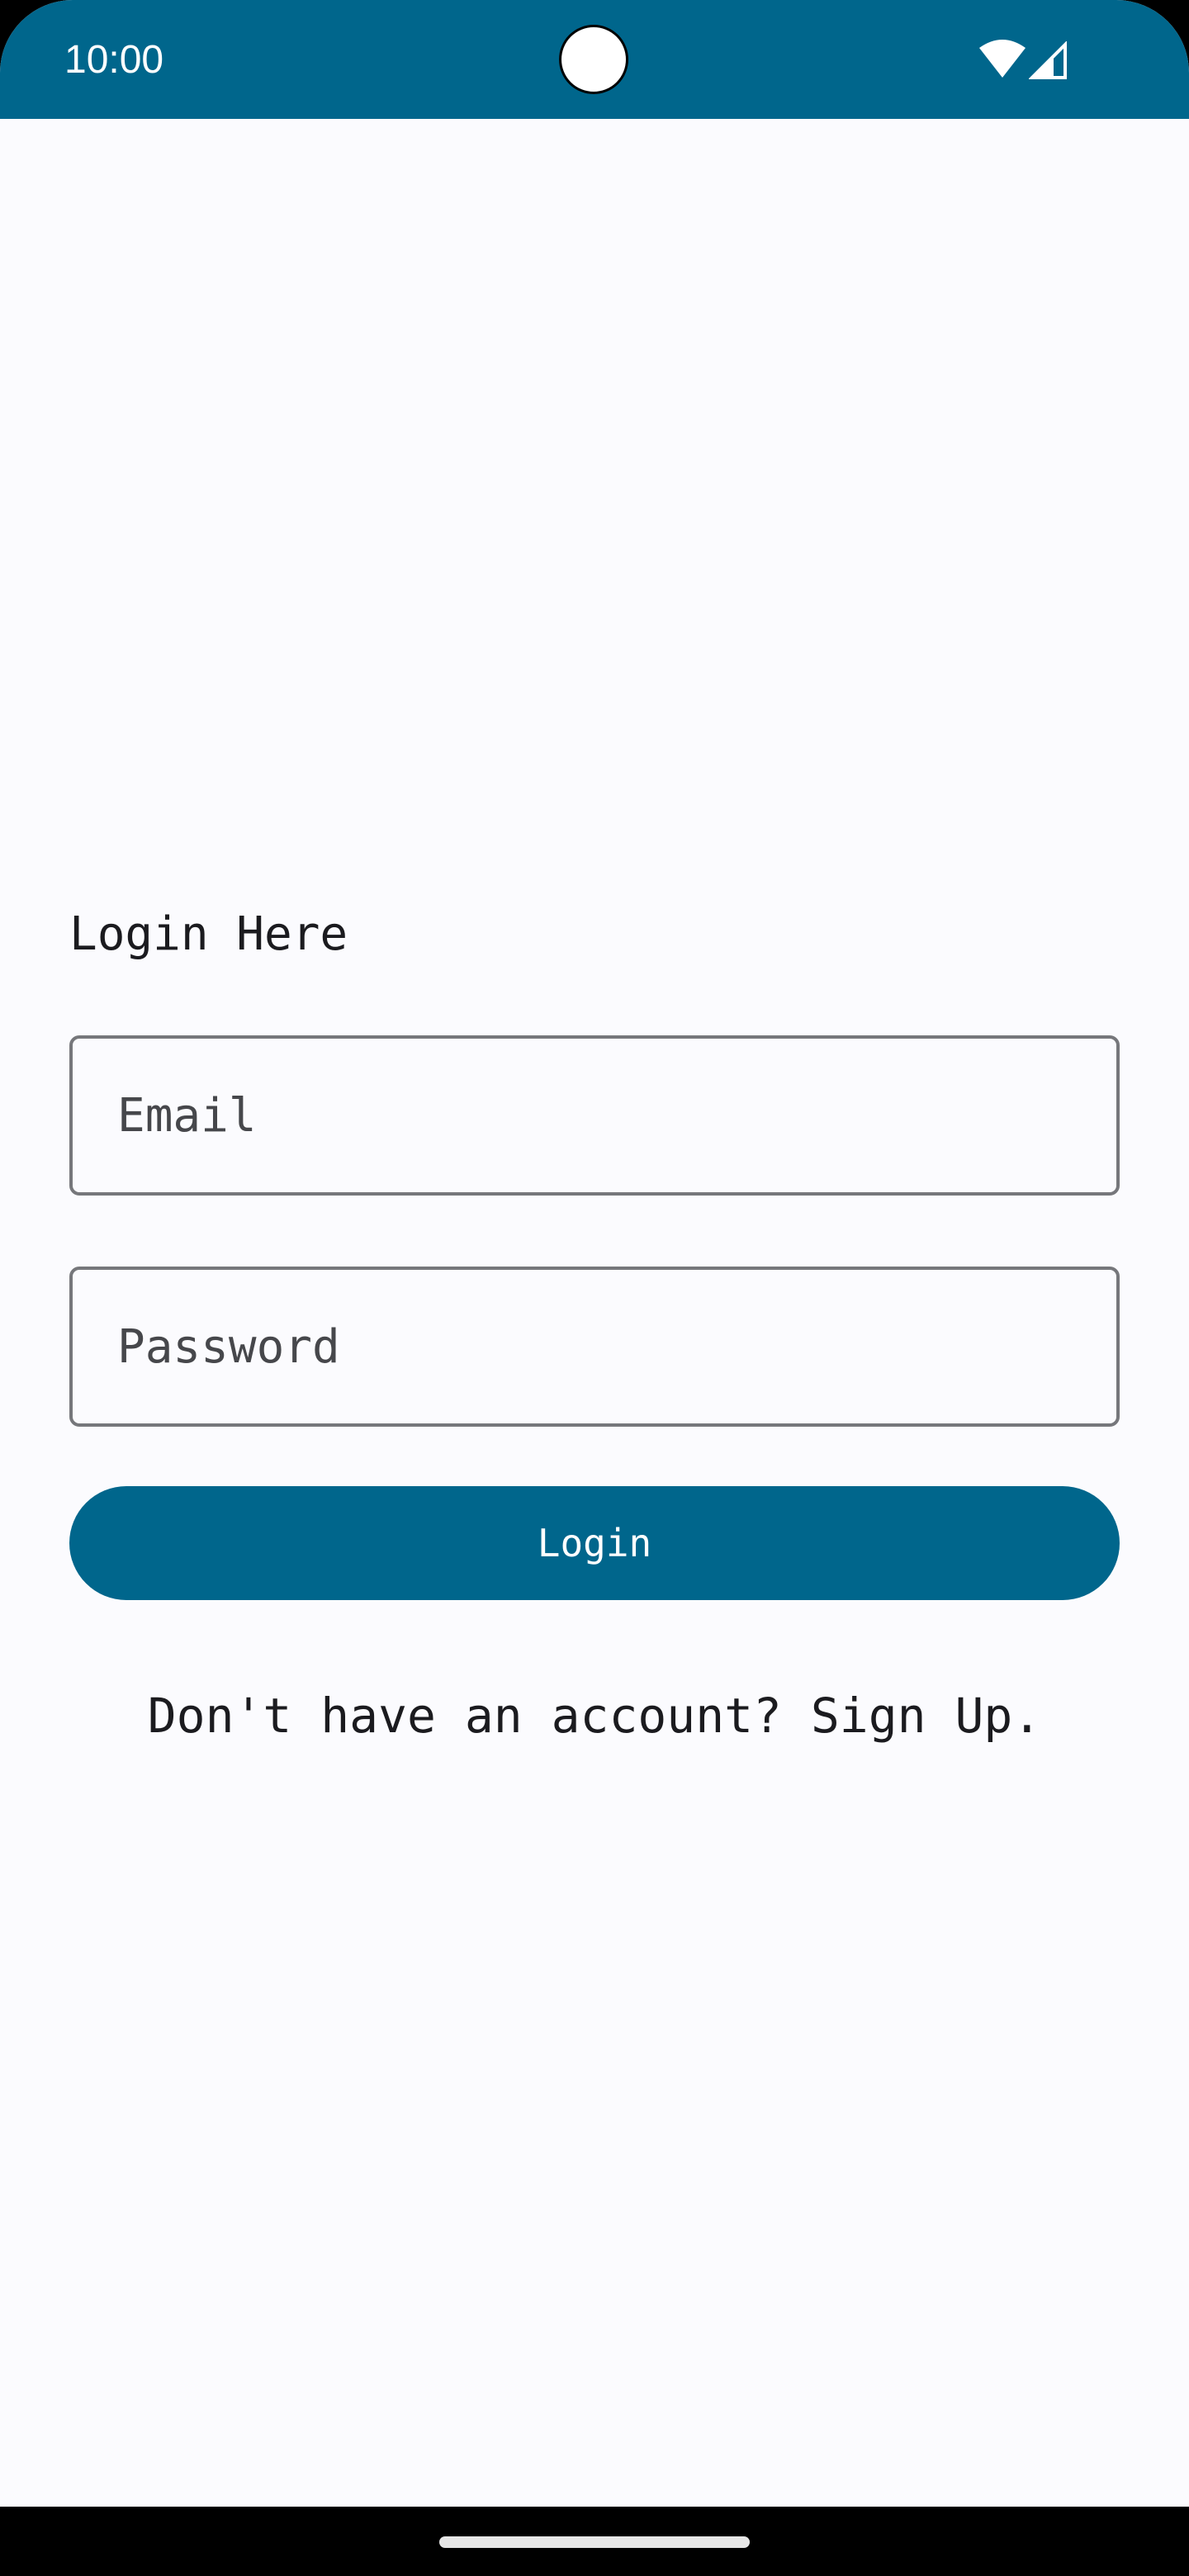 The height and width of the screenshot is (2576, 1189). Describe the element at coordinates (1048, 60) in the screenshot. I see `cellular-signal-icon` at that location.